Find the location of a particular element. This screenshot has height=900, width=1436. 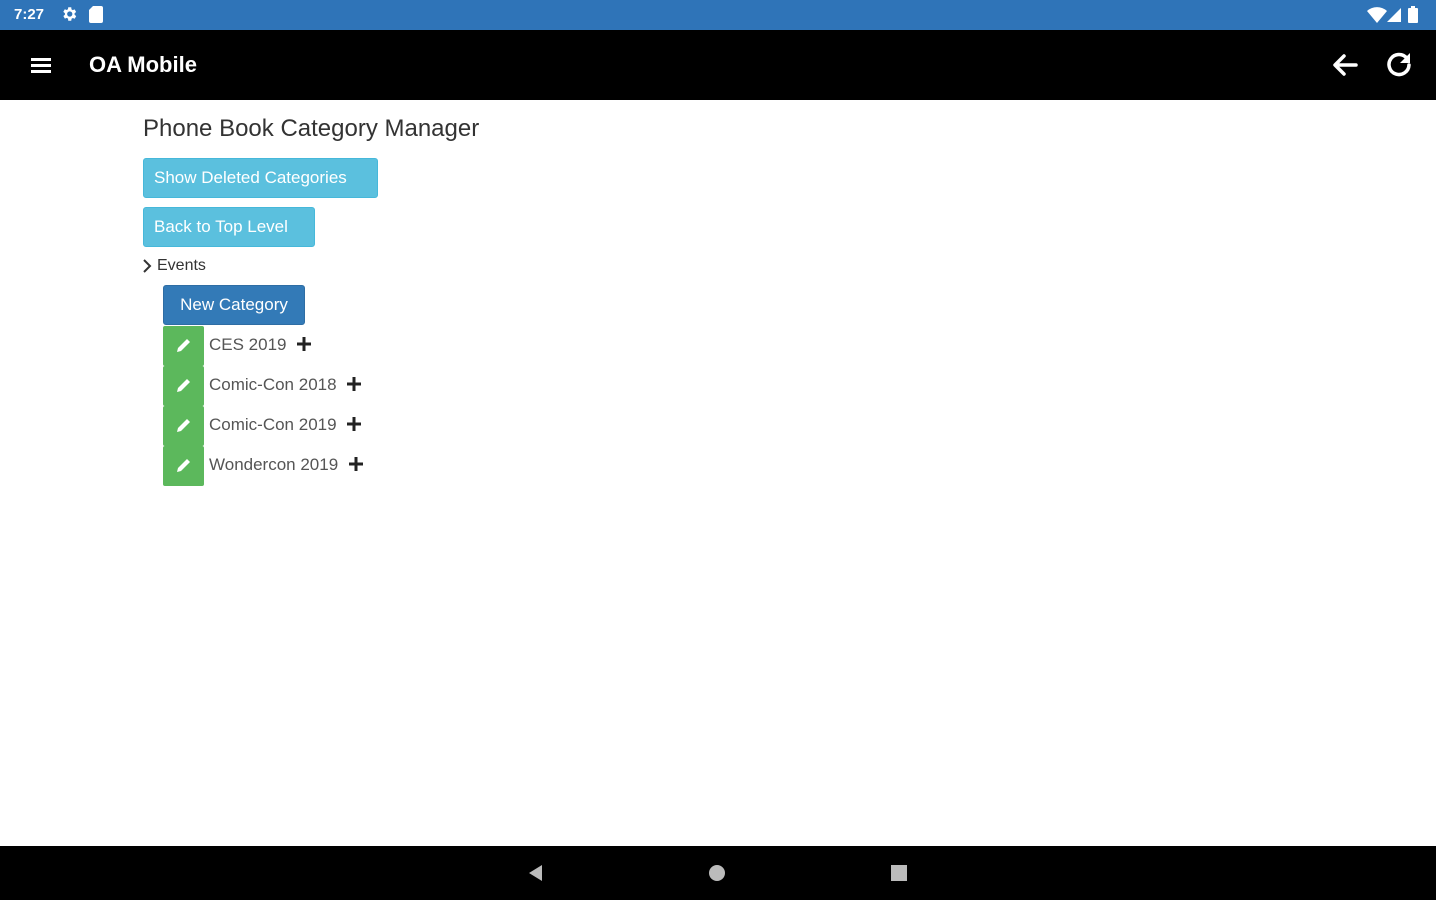

category-name: Wondercon 2019 is located at coordinates (274, 464).